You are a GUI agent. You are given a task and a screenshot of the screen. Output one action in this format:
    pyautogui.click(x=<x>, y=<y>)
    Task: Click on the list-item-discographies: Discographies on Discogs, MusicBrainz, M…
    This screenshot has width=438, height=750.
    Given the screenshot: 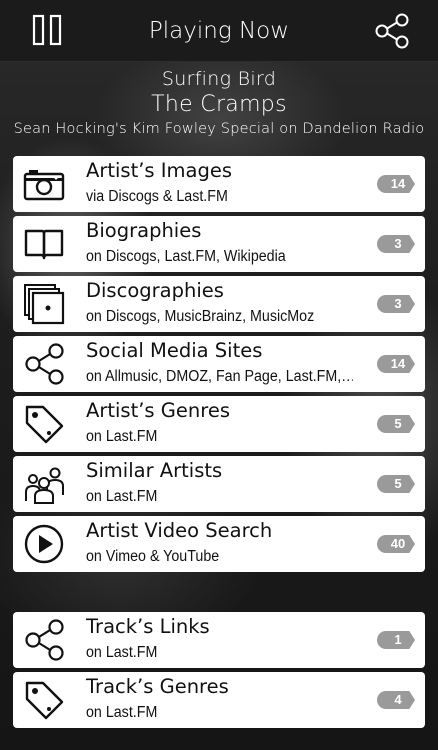 What is the action you would take?
    pyautogui.click(x=219, y=304)
    